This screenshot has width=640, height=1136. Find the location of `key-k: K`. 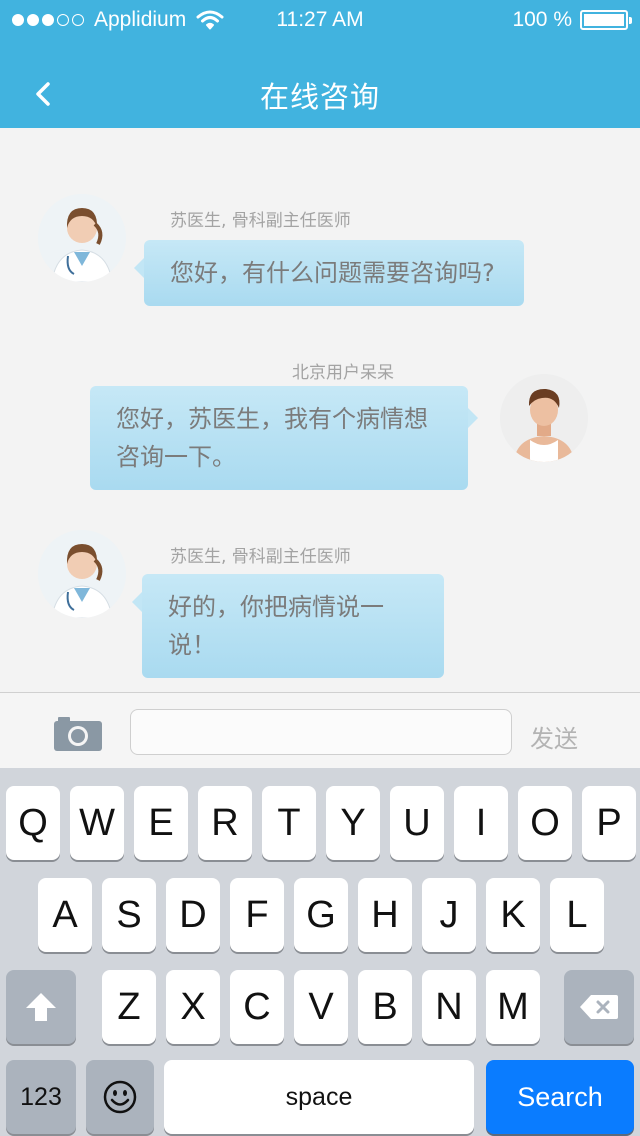

key-k: K is located at coordinates (513, 915).